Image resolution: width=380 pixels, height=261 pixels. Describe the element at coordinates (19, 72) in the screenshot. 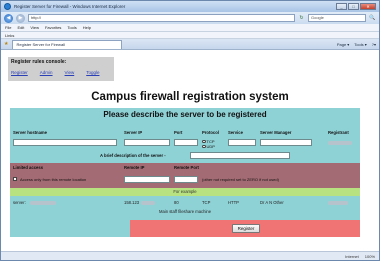

I see `register-link: Register` at that location.